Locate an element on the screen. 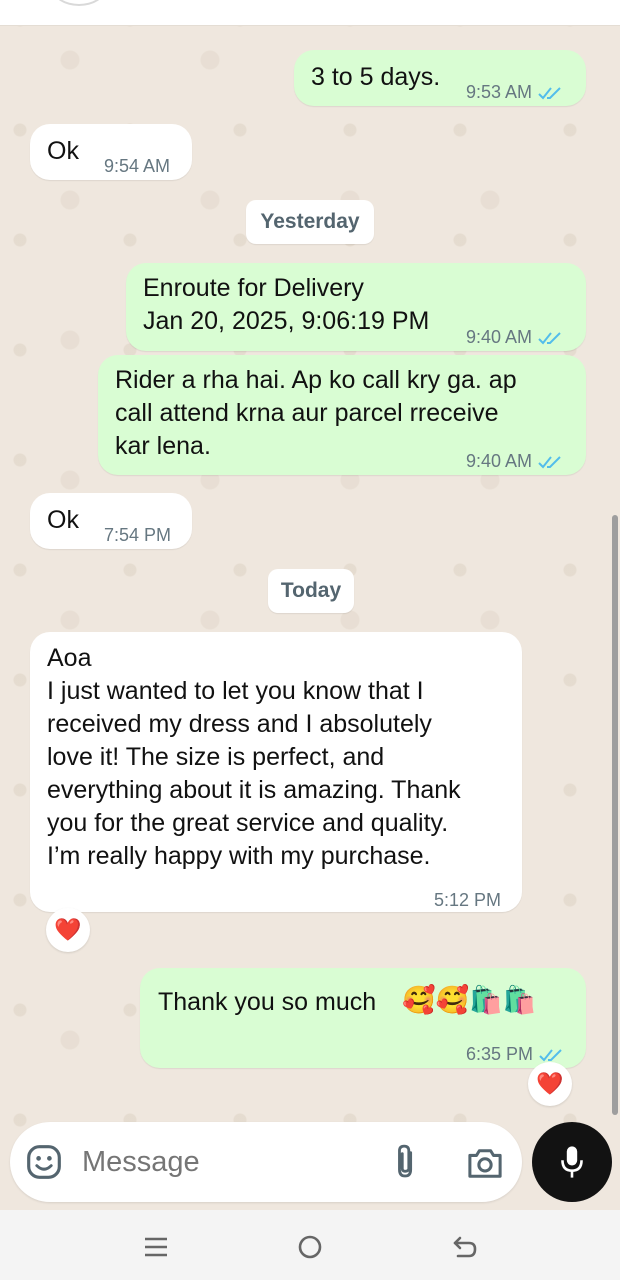 This screenshot has width=620, height=1280. header-avatar-outline is located at coordinates (79, 3).